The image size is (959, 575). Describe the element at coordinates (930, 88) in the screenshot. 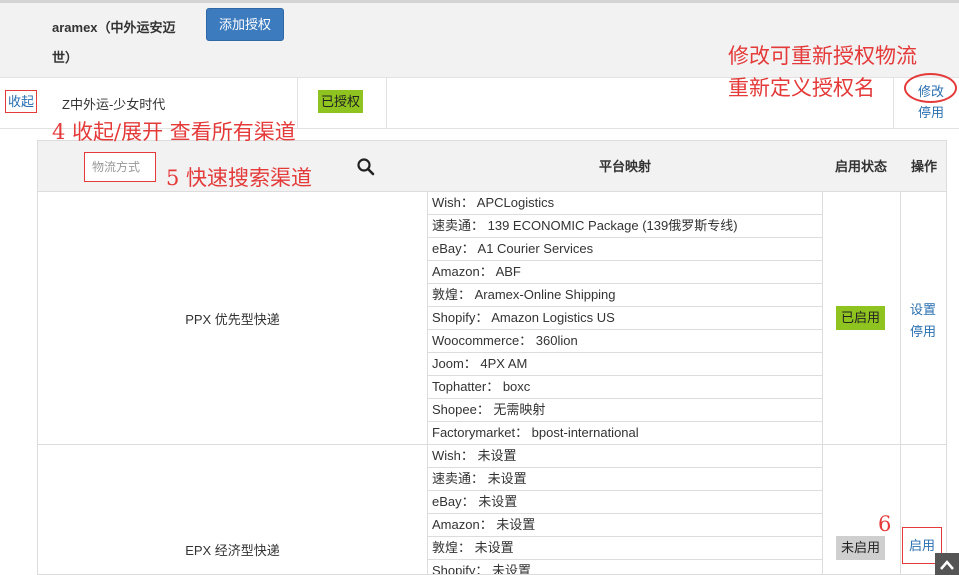

I see `edit-highlight-ellipse` at that location.